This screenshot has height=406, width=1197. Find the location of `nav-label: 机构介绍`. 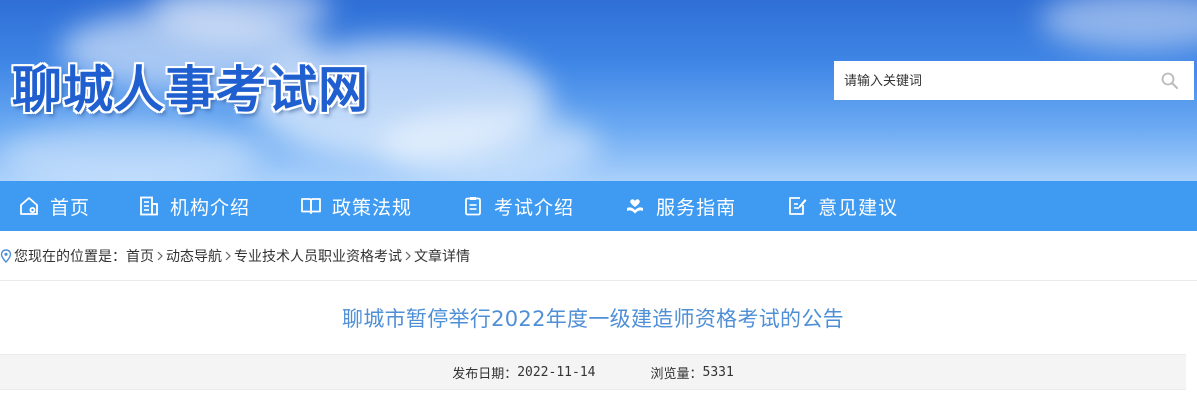

nav-label: 机构介绍 is located at coordinates (210, 207).